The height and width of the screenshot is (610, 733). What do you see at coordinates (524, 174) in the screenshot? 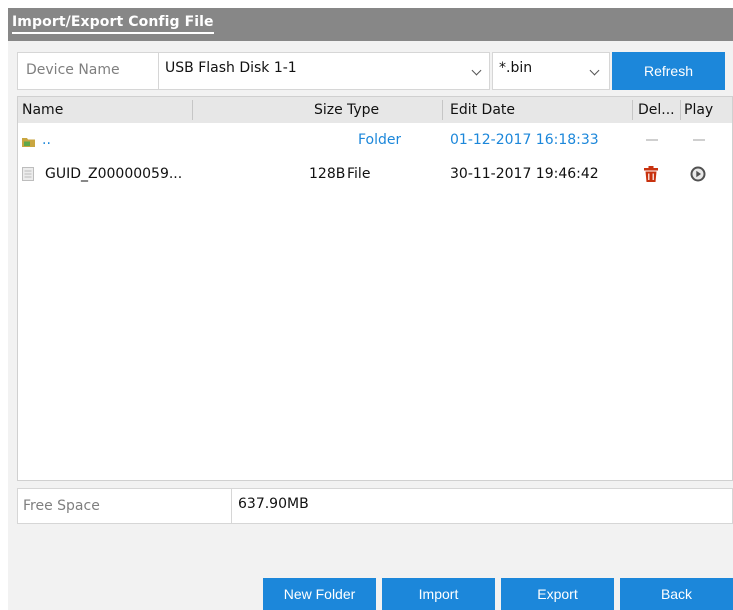
I see `row-edit-date: 30-11-2017 19:46:42` at bounding box center [524, 174].